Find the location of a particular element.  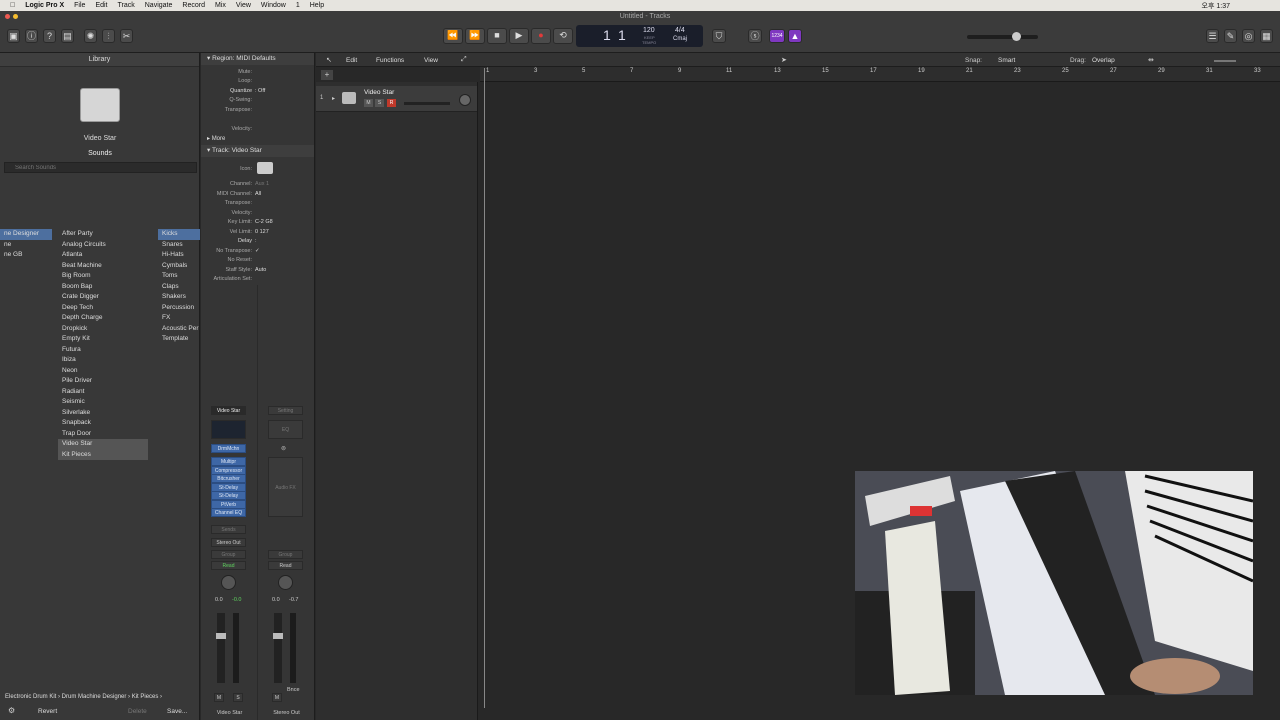

list-editors-button: ☰ is located at coordinates (1212, 36).